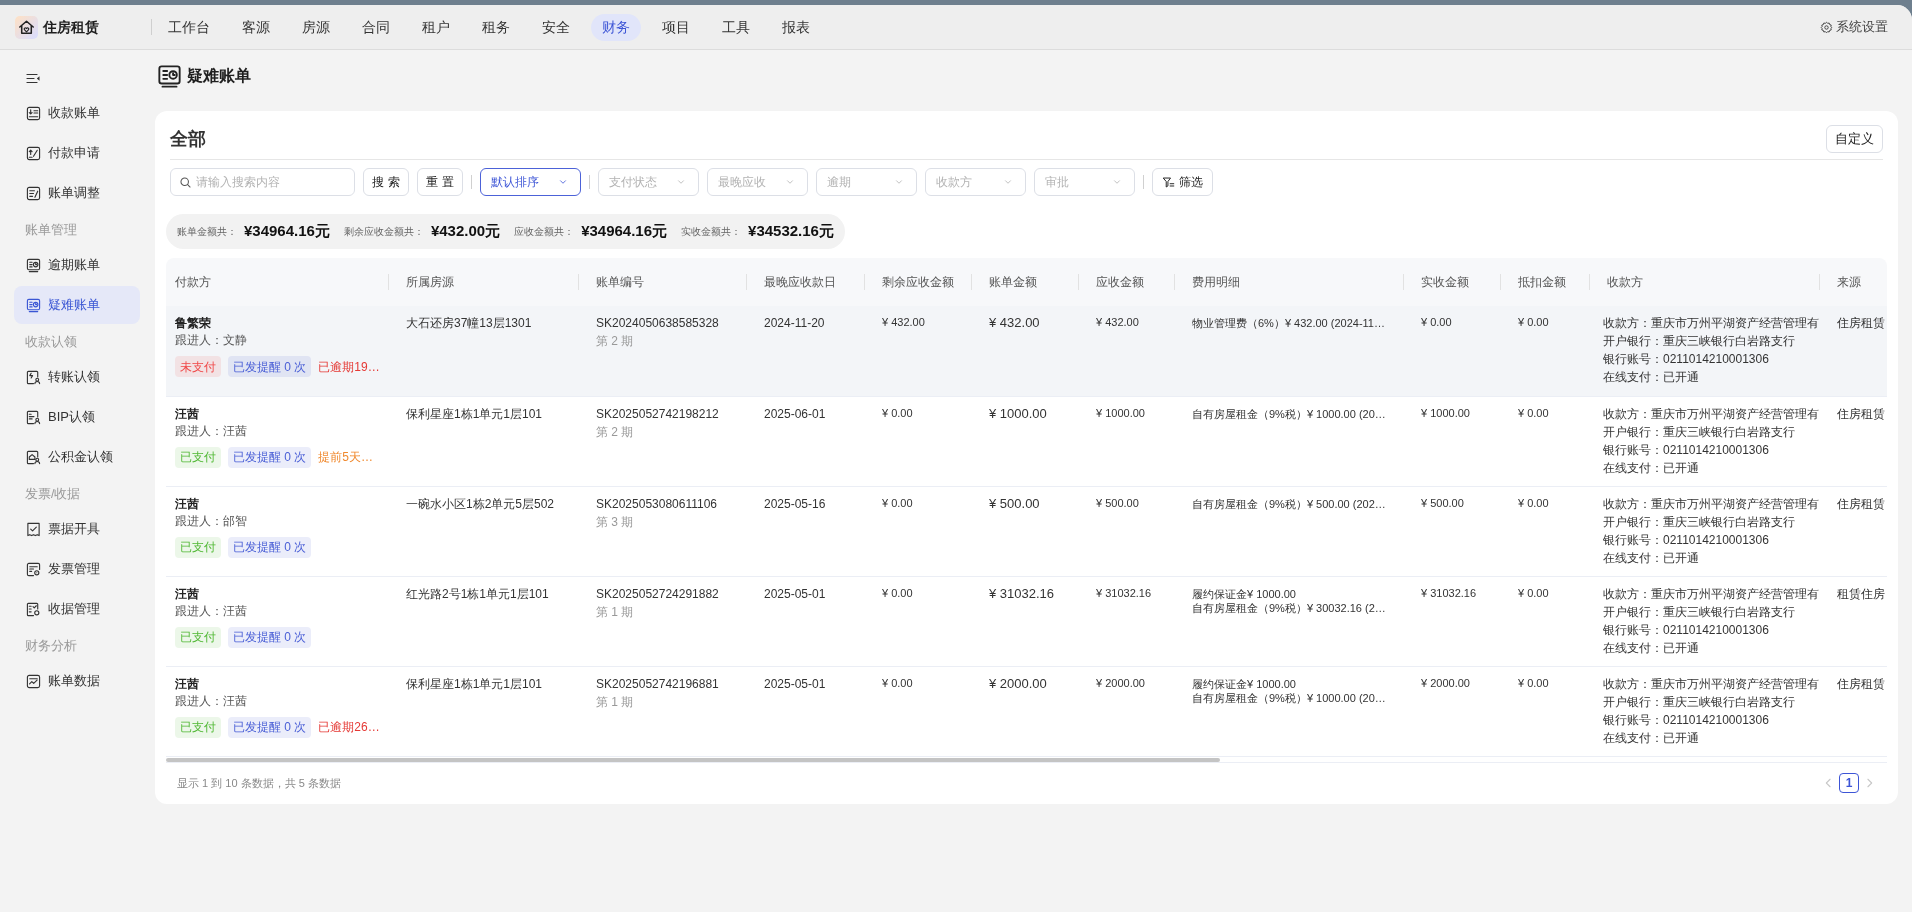 The image size is (1912, 912). I want to click on reset-button: 重 置, so click(440, 182).